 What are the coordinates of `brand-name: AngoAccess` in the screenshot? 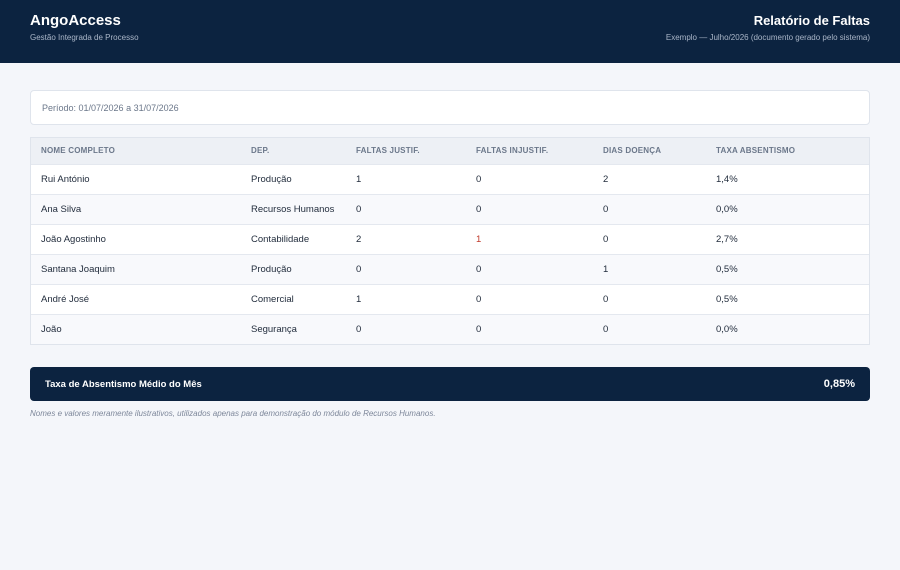 It's located at (75, 20).